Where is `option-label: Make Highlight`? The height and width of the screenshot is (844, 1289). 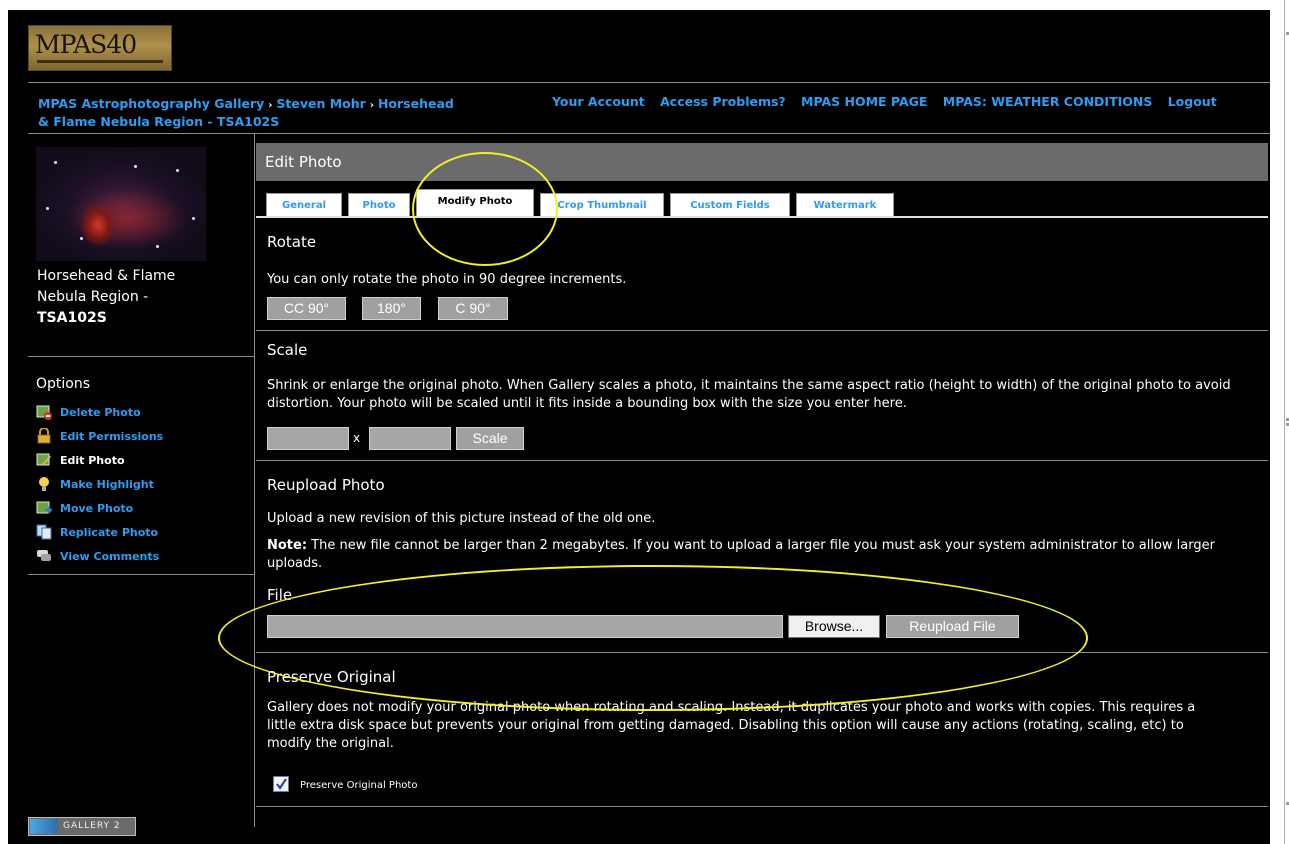 option-label: Make Highlight is located at coordinates (107, 484).